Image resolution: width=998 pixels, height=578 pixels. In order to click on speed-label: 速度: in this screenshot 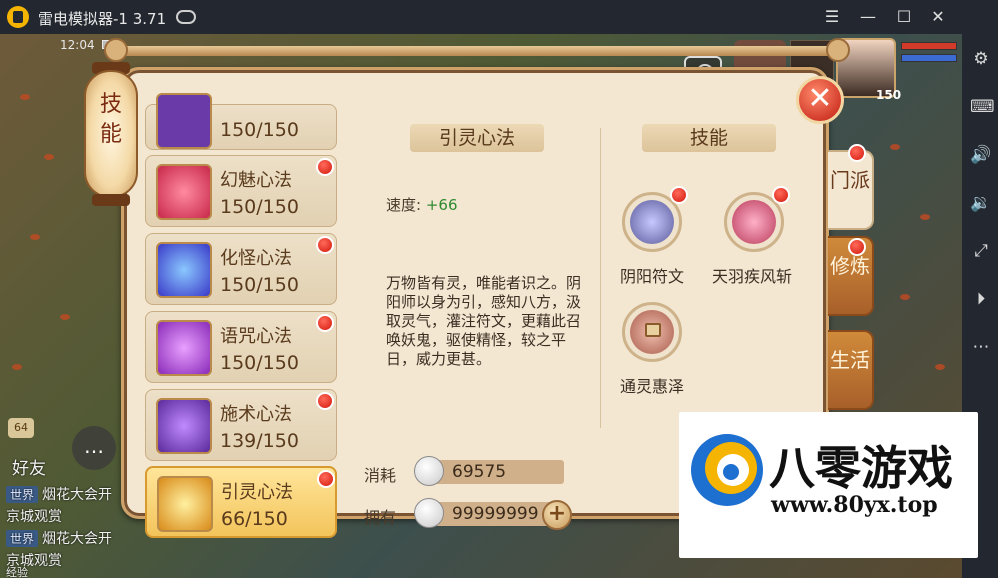, I will do `click(404, 205)`.